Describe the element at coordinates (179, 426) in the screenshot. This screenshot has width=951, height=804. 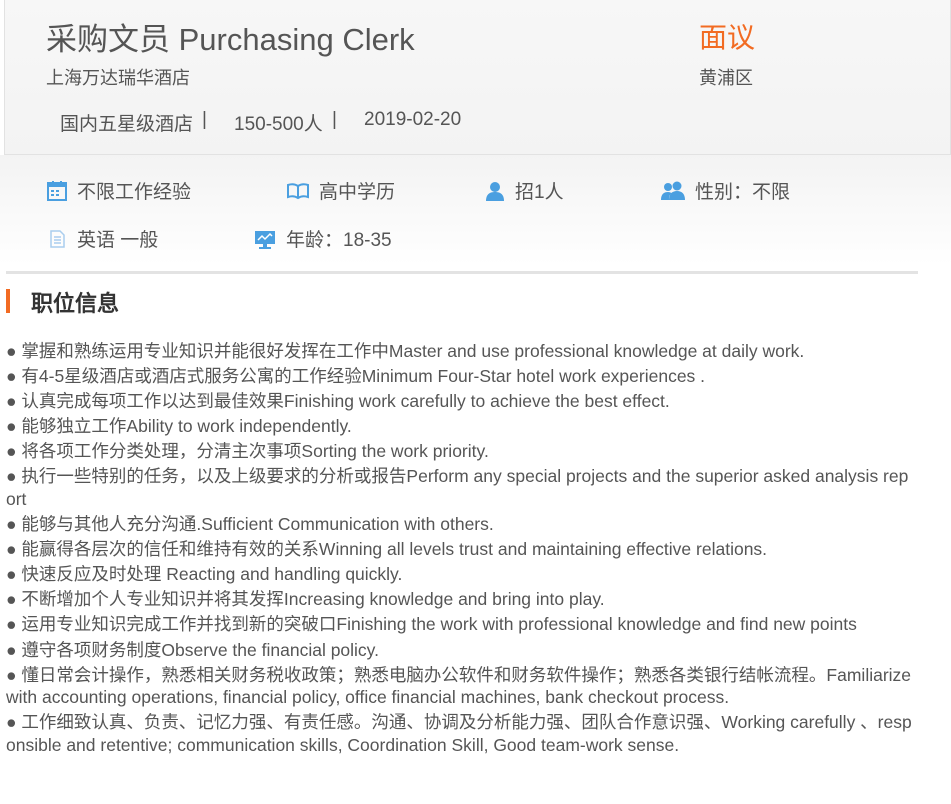
I see `duty-item: ● 能够独立工作Ability to work independently.` at that location.